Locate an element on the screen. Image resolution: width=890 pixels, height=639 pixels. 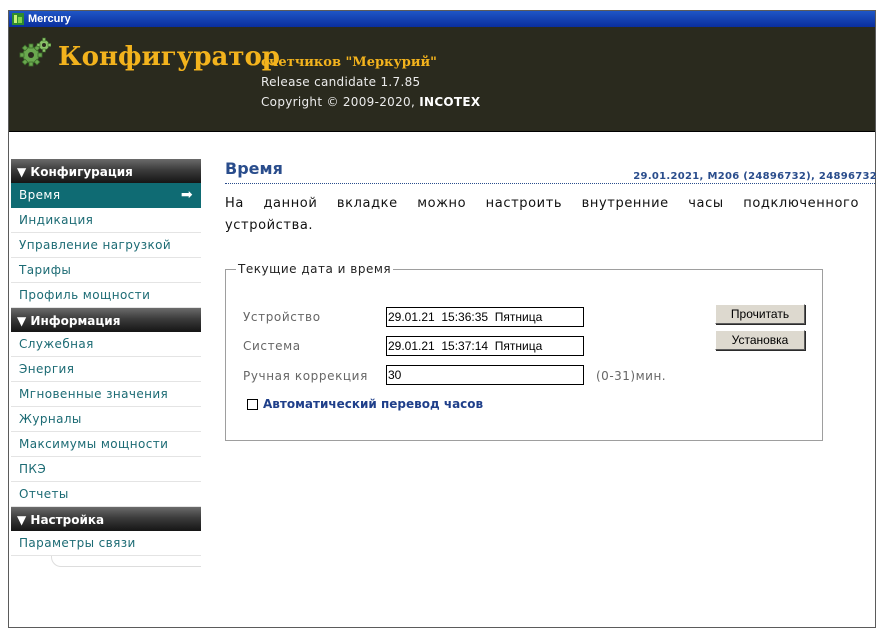
nav-item-journals: Журналы is located at coordinates (106, 419).